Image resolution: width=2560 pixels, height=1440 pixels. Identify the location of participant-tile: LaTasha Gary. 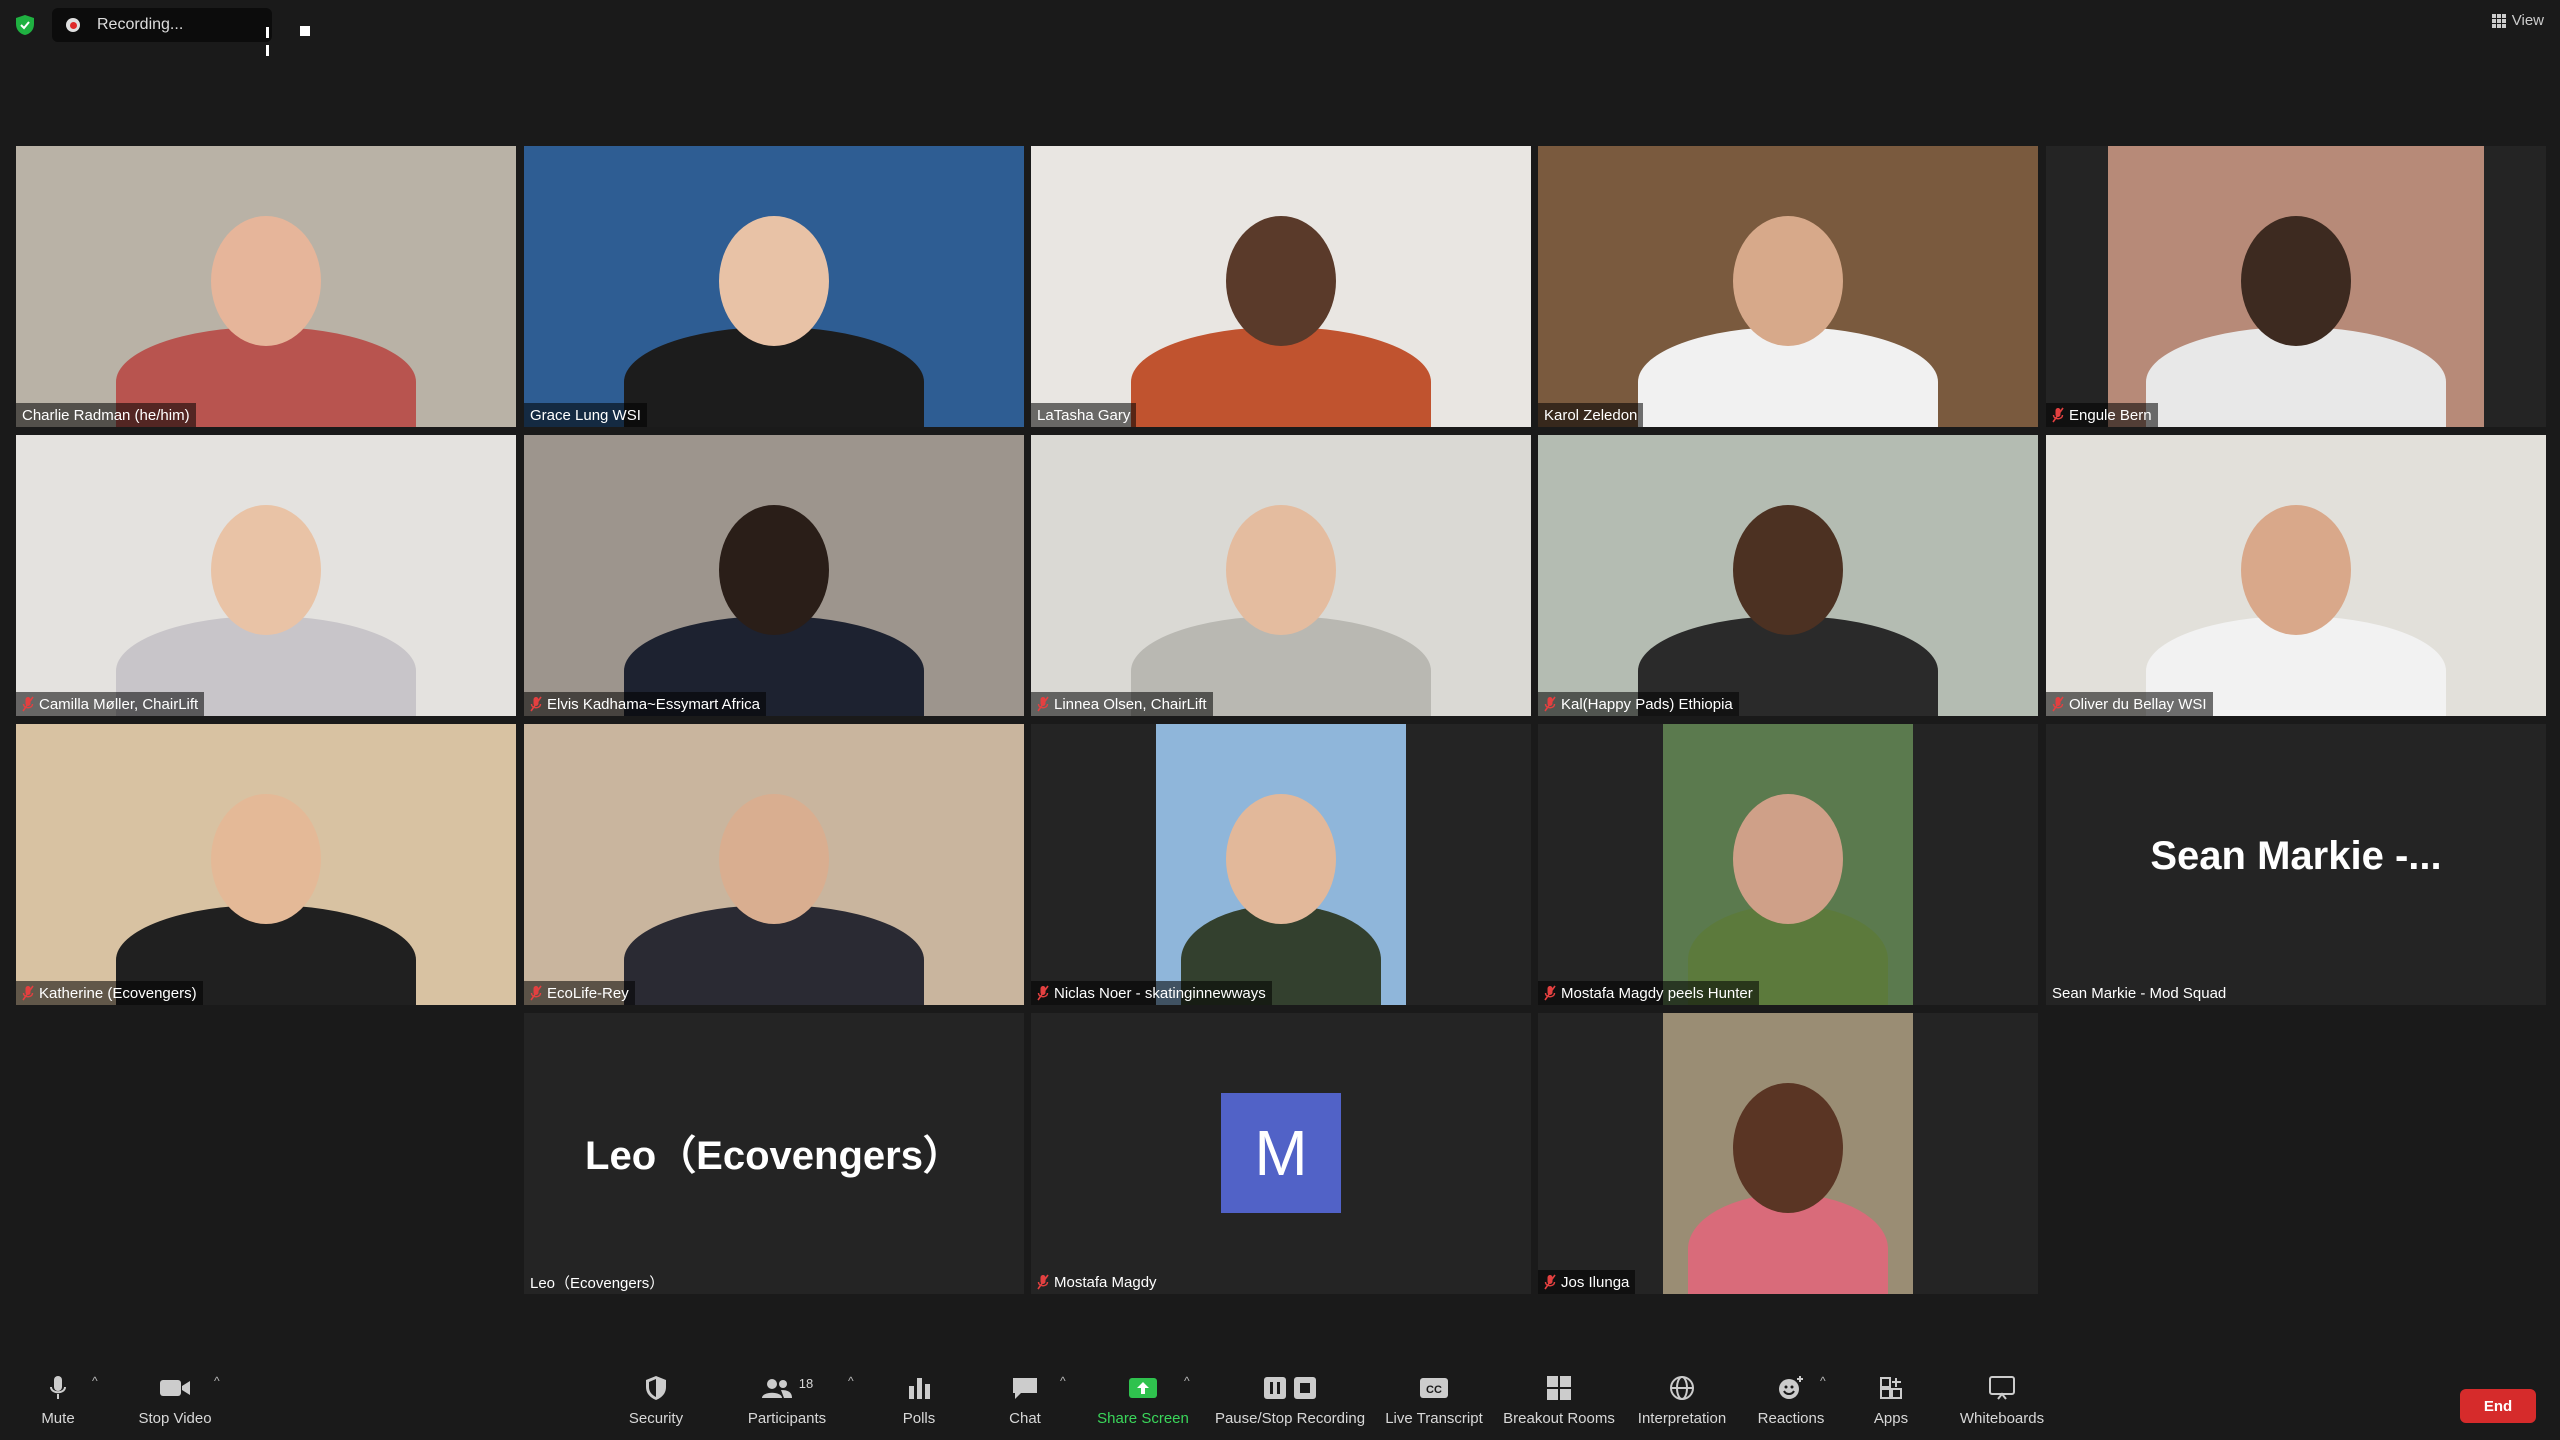
(1281, 286).